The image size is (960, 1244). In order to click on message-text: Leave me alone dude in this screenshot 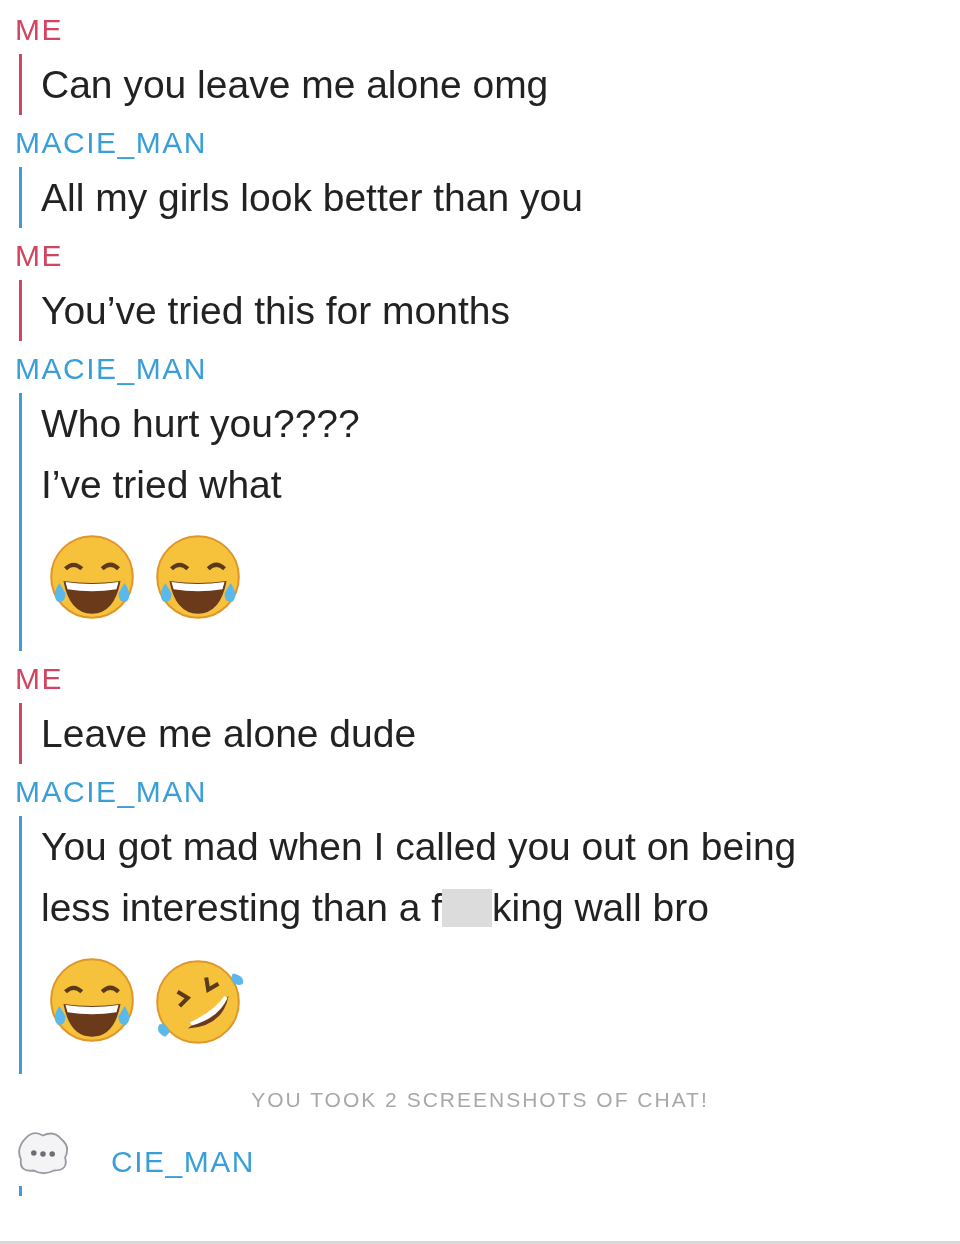, I will do `click(229, 733)`.